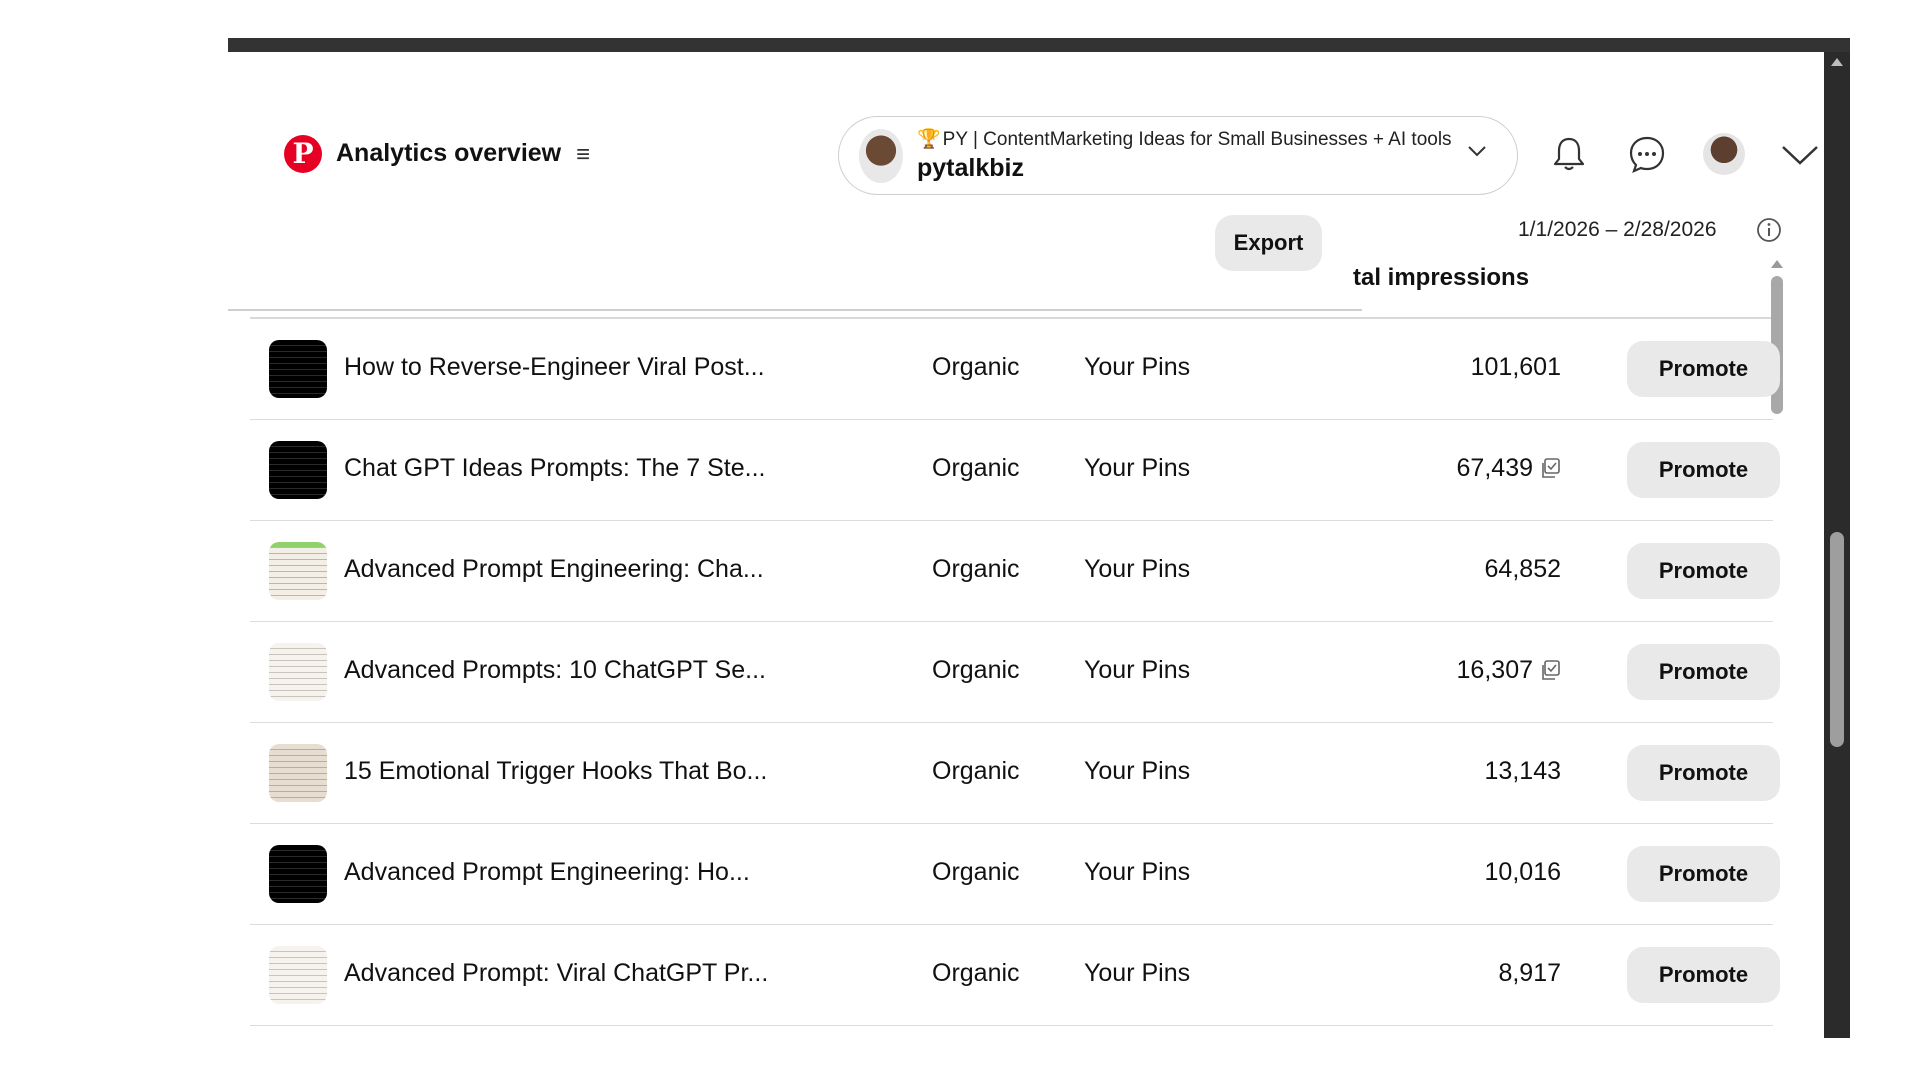 The image size is (1920, 1080). Describe the element at coordinates (1647, 154) in the screenshot. I see `messages-icon` at that location.